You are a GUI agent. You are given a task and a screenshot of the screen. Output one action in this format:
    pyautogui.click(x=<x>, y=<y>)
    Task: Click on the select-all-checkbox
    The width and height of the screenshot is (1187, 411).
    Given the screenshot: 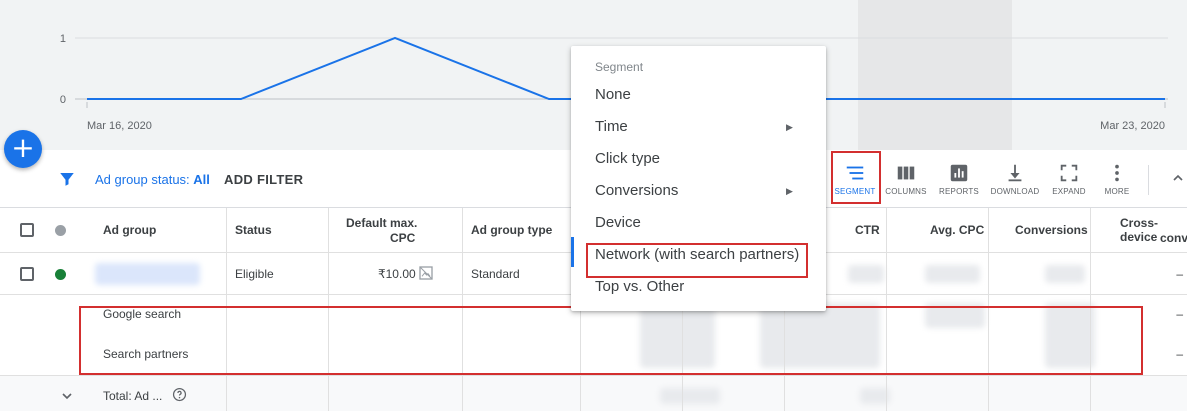 What is the action you would take?
    pyautogui.click(x=27, y=230)
    